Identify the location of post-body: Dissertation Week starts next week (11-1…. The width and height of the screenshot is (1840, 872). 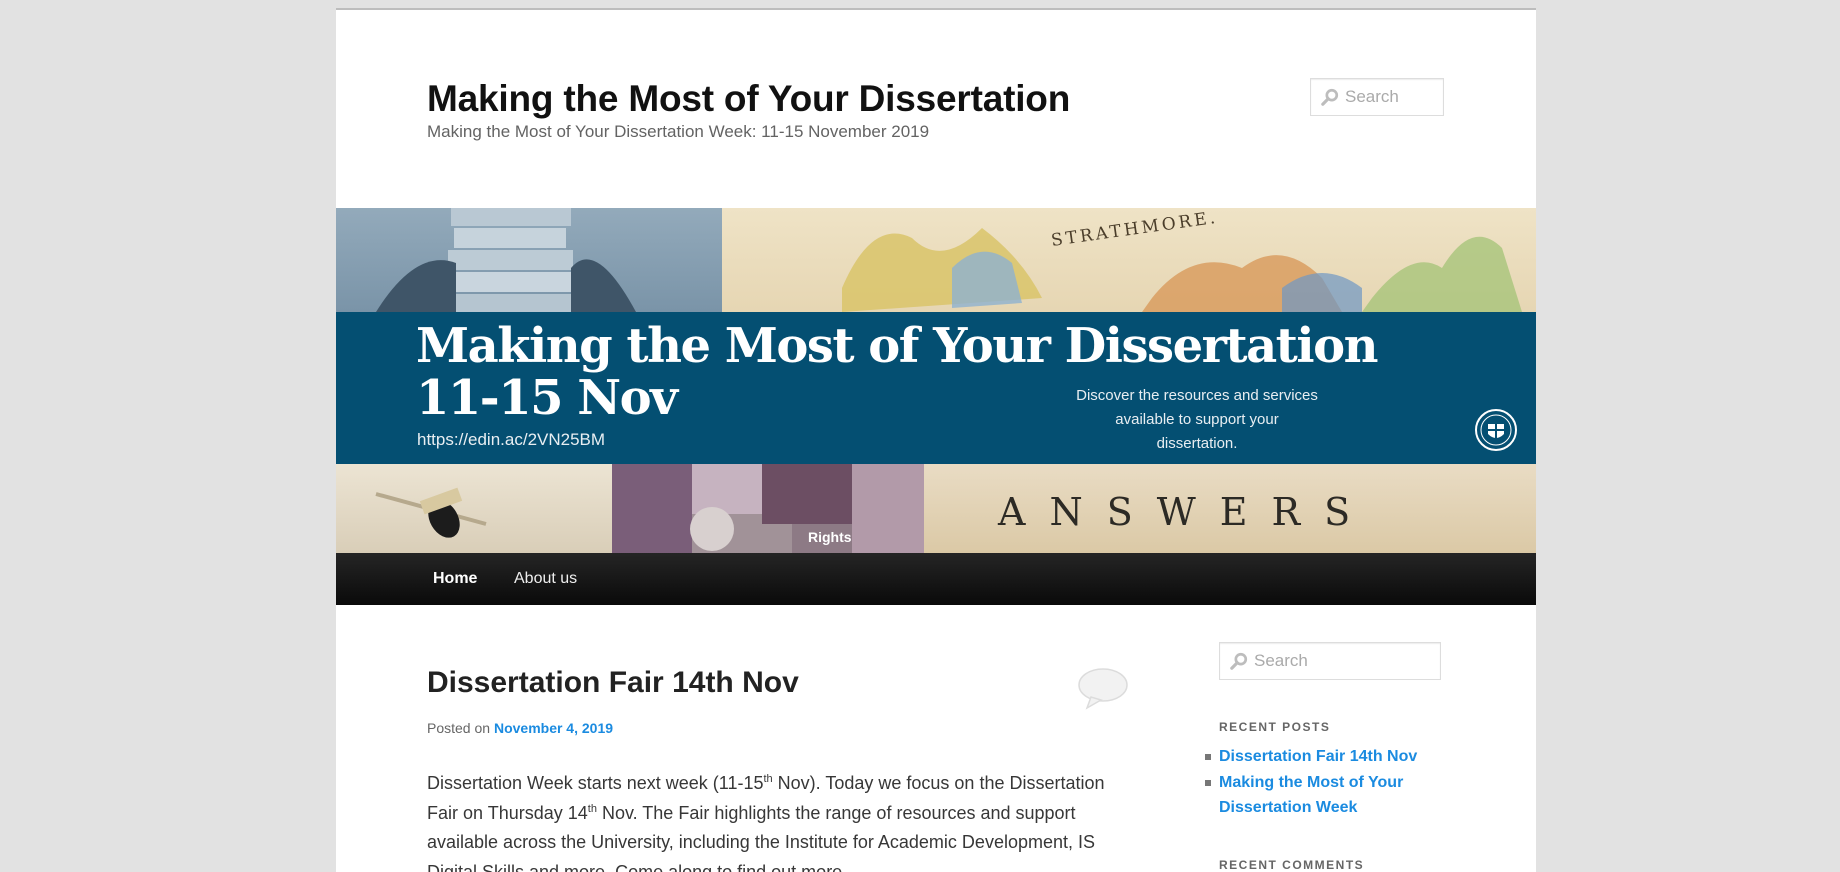
(766, 822).